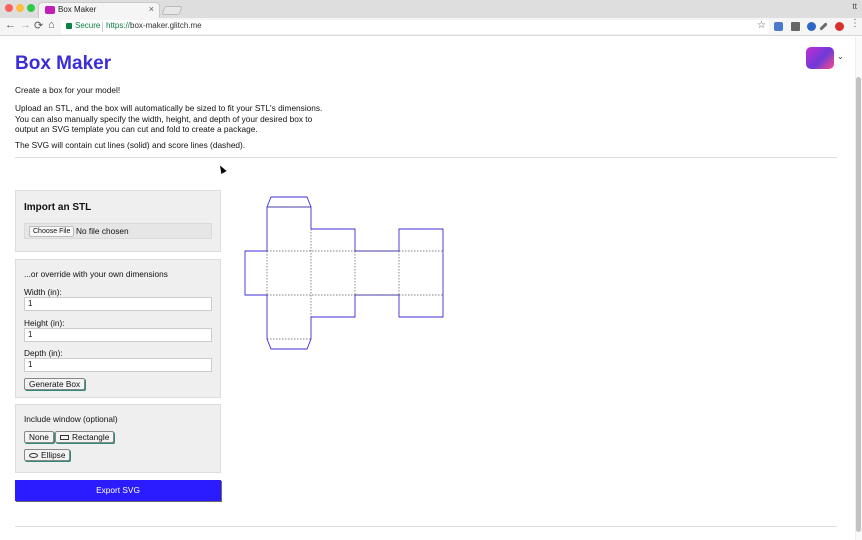 This screenshot has height=540, width=862. Describe the element at coordinates (10, 25) in the screenshot. I see `back-icon: ←` at that location.